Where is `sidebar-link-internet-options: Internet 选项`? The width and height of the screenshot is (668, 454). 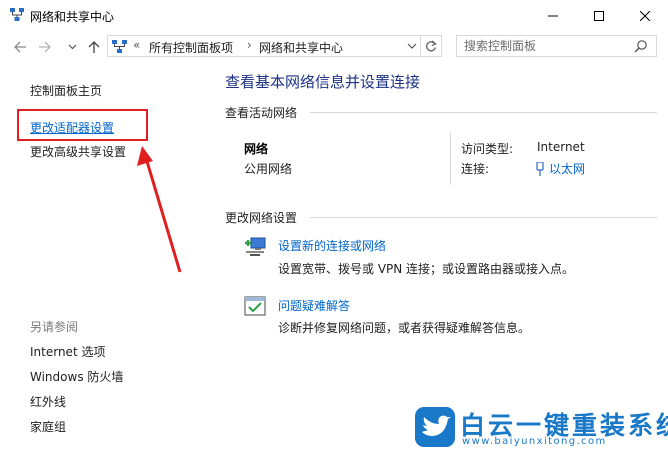 sidebar-link-internet-options: Internet 选项 is located at coordinates (67, 351).